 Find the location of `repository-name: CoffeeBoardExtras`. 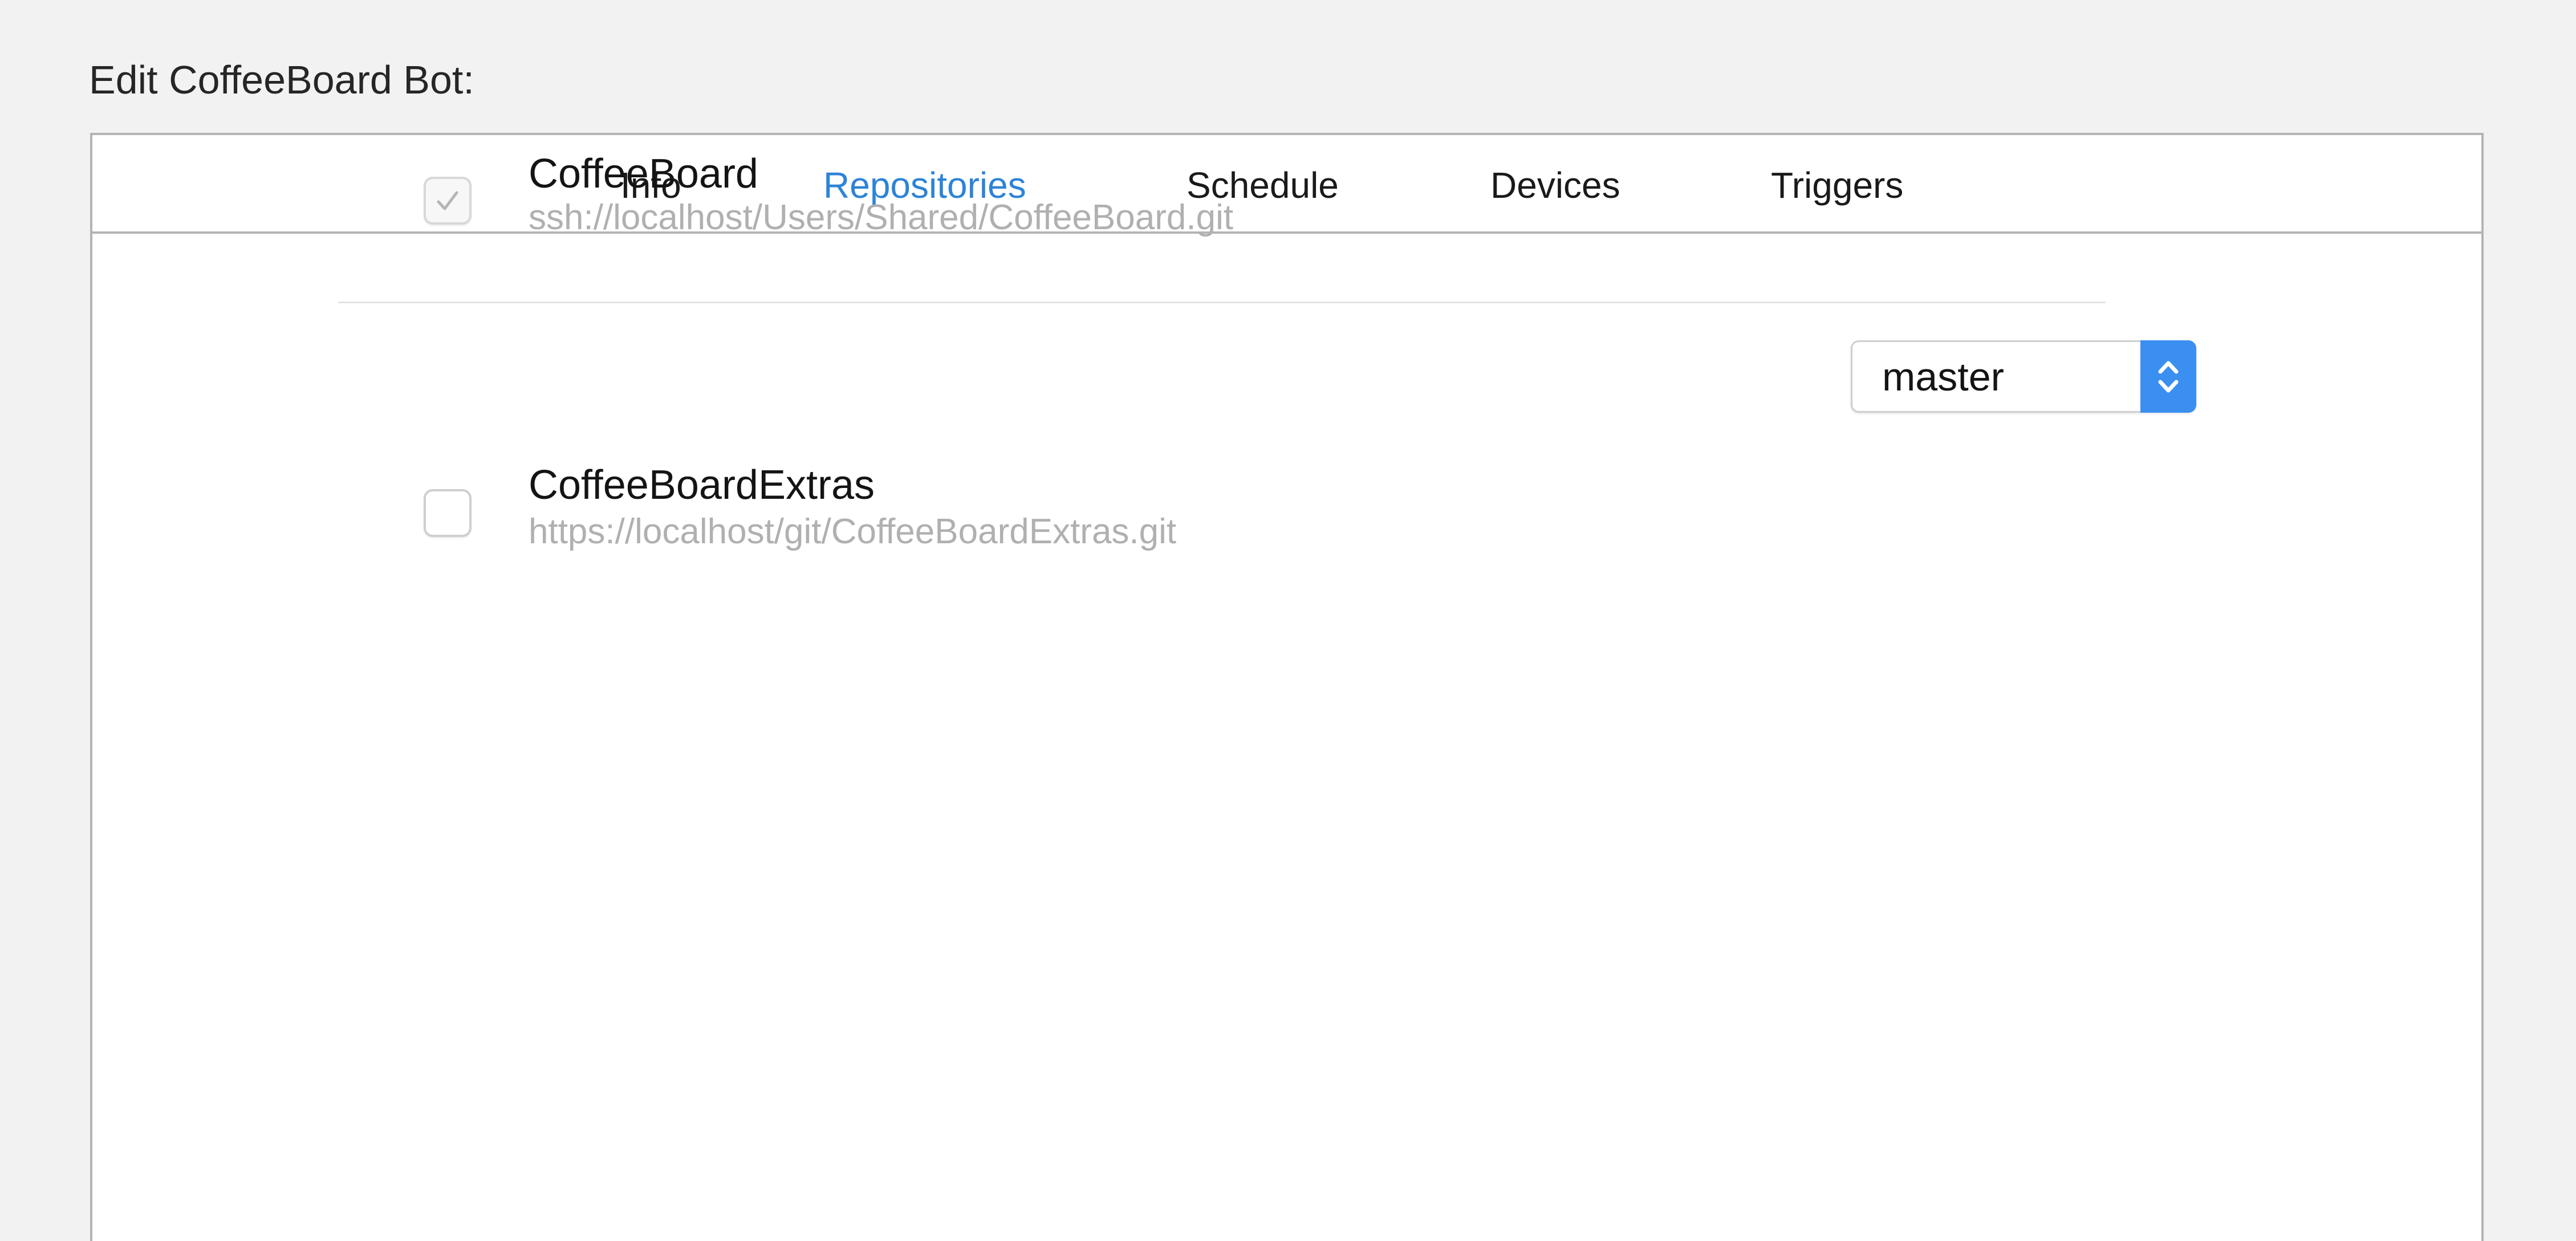

repository-name: CoffeeBoardExtras is located at coordinates (702, 485).